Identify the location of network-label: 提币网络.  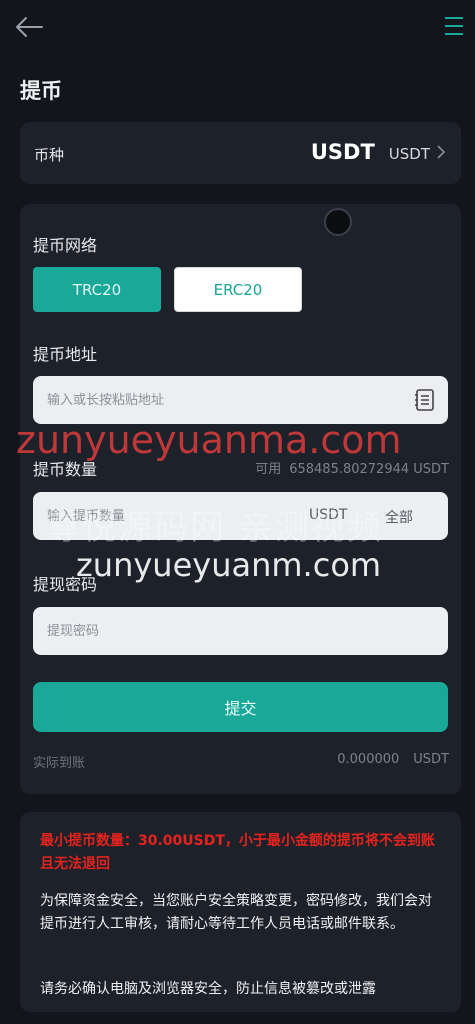
(65, 245).